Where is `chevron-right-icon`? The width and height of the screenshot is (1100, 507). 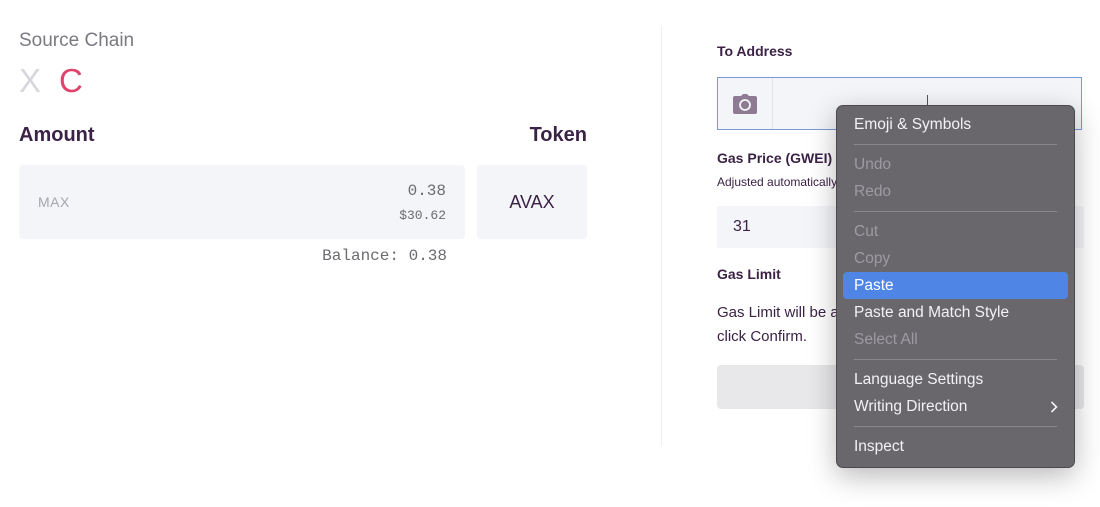
chevron-right-icon is located at coordinates (1054, 406).